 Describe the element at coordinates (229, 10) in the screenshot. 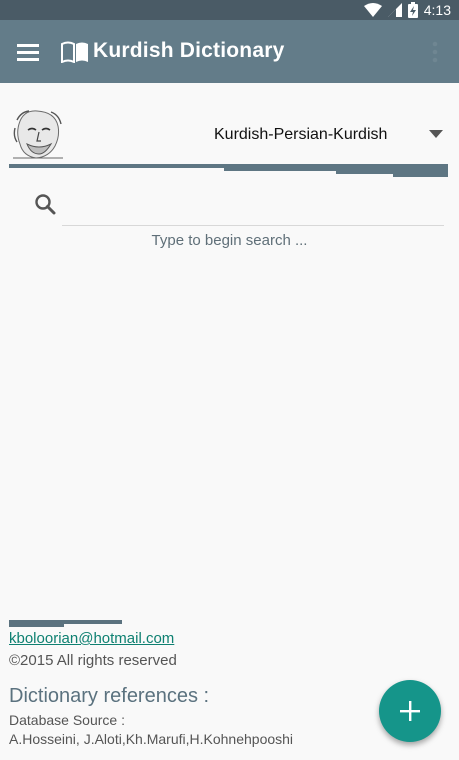

I see `status-bar: 4:13` at that location.